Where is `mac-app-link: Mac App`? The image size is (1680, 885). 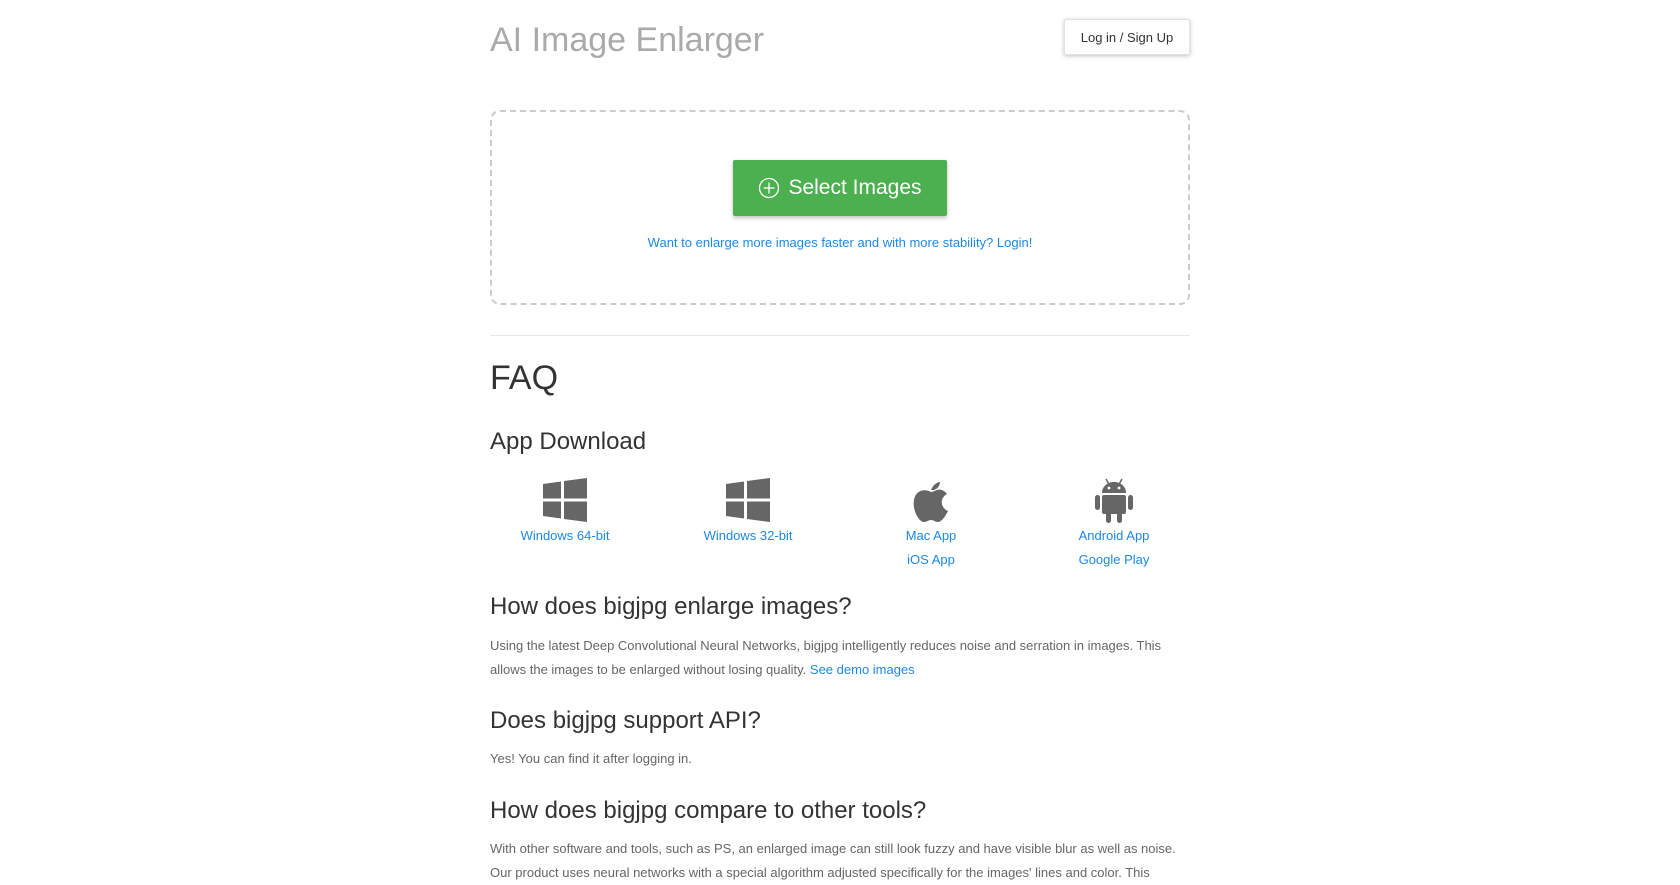 mac-app-link: Mac App is located at coordinates (931, 536).